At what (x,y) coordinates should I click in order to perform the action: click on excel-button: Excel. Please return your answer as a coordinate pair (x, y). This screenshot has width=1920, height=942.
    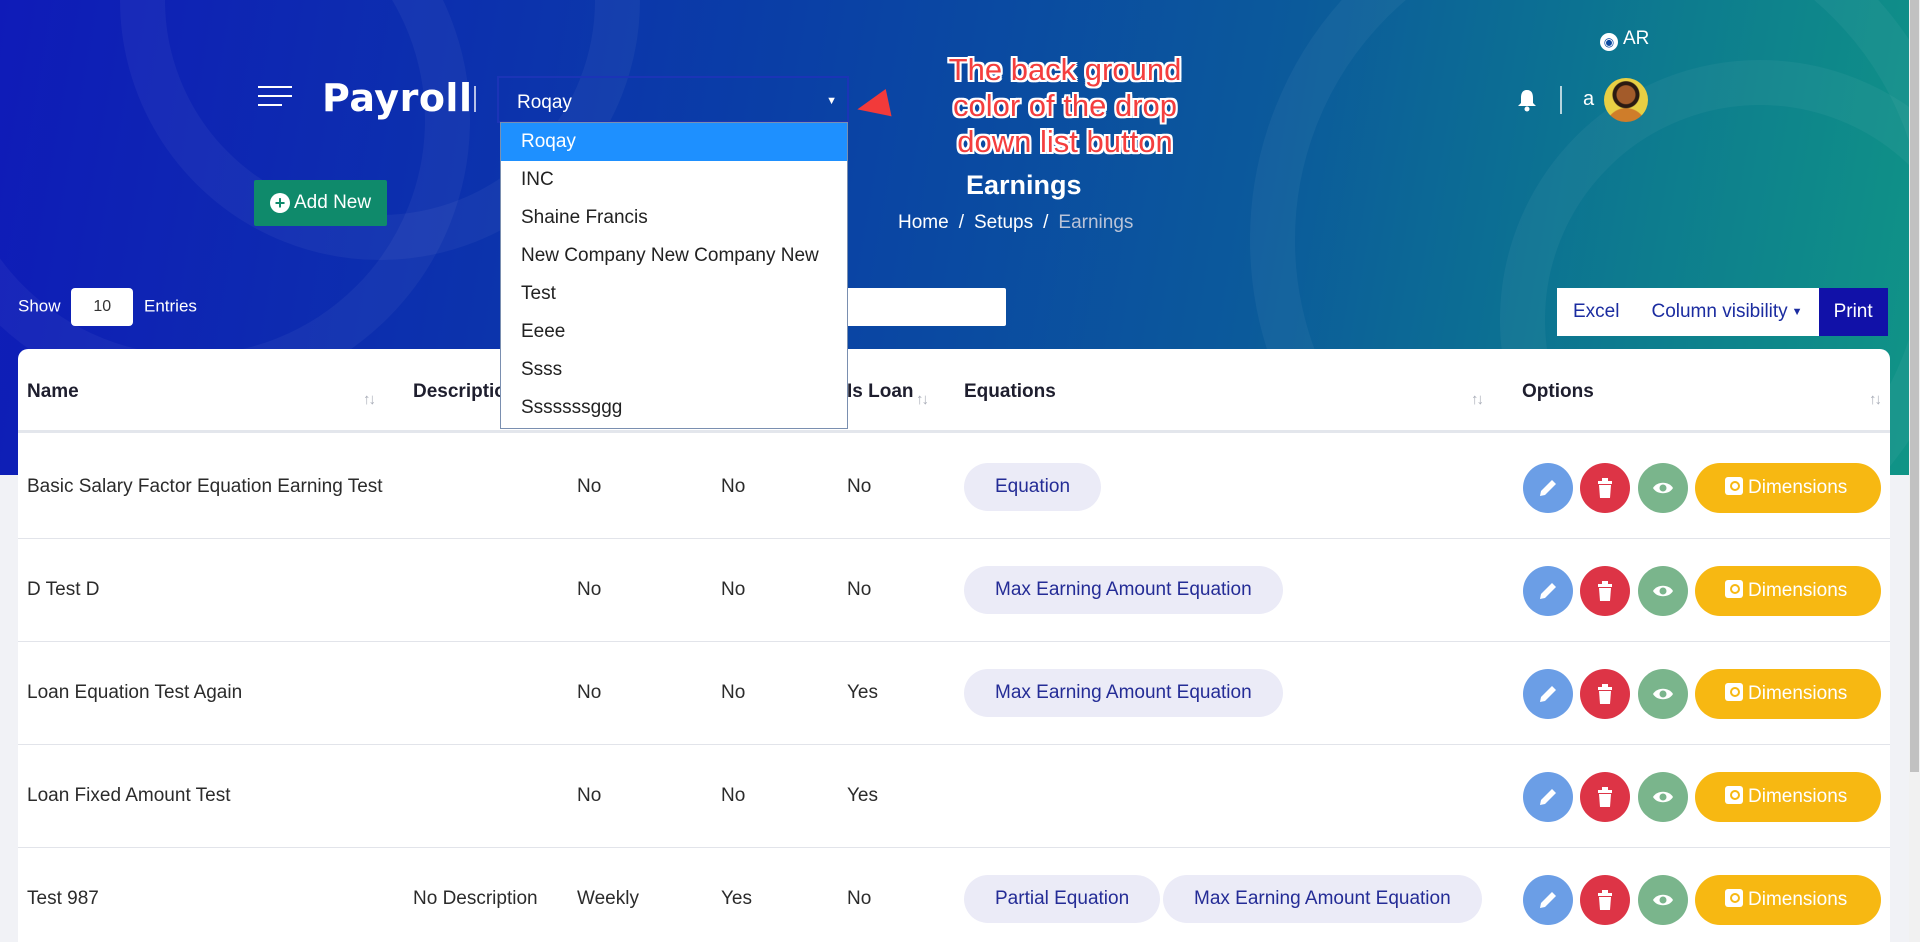
    Looking at the image, I should click on (1596, 312).